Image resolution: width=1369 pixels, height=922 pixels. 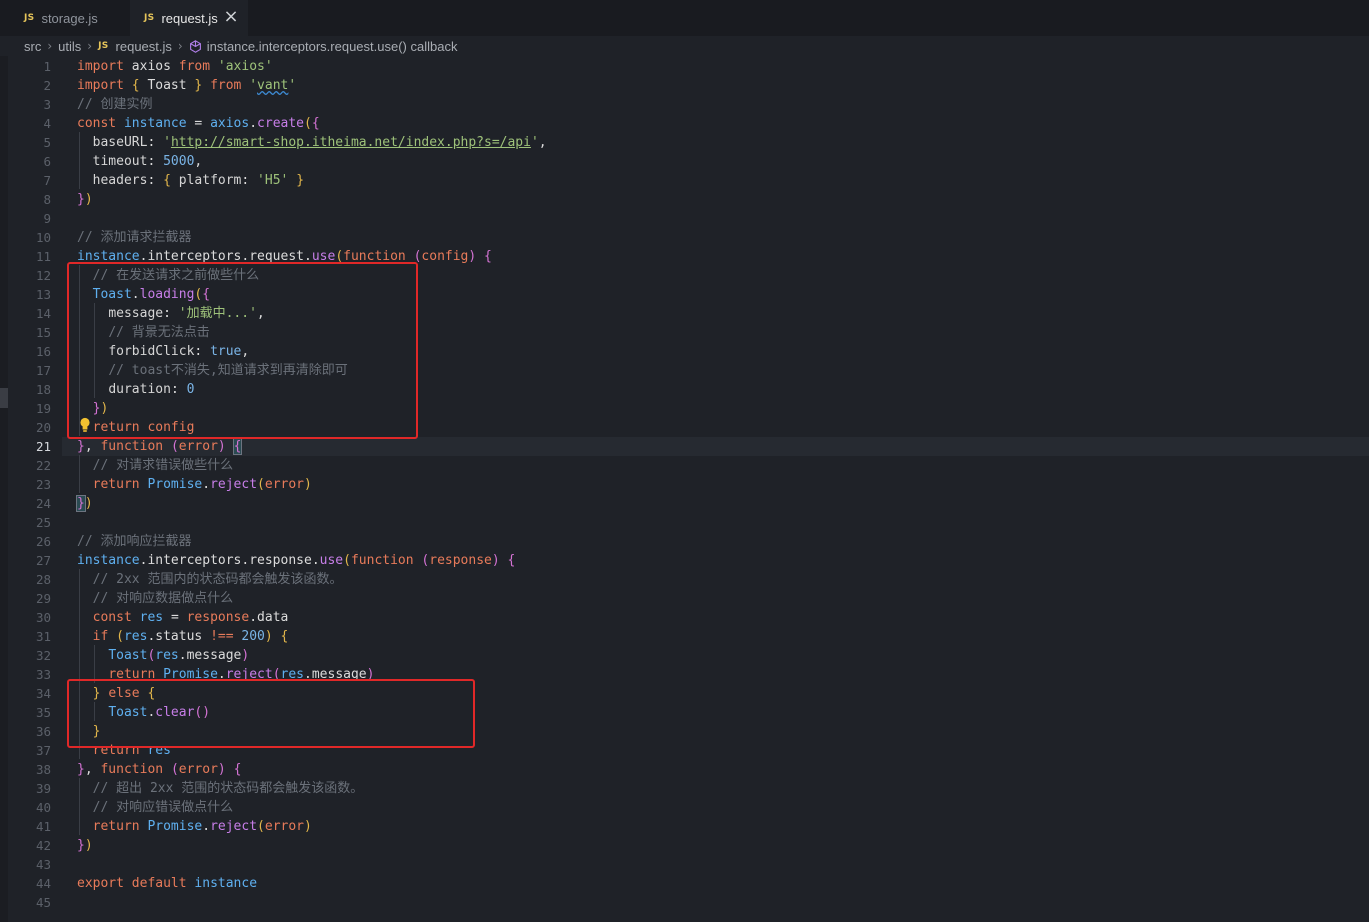 What do you see at coordinates (43, 750) in the screenshot?
I see `line-number: 37` at bounding box center [43, 750].